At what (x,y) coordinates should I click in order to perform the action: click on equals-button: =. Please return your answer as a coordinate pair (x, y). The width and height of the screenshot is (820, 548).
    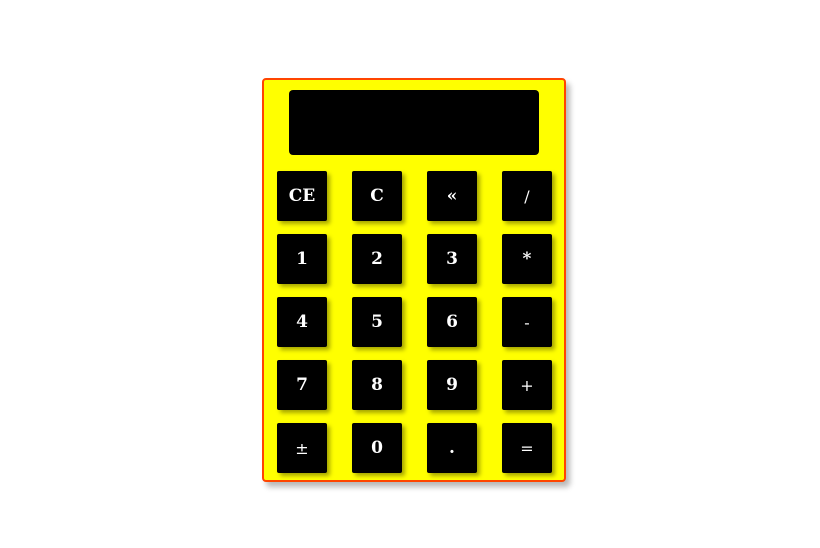
    Looking at the image, I should click on (527, 448).